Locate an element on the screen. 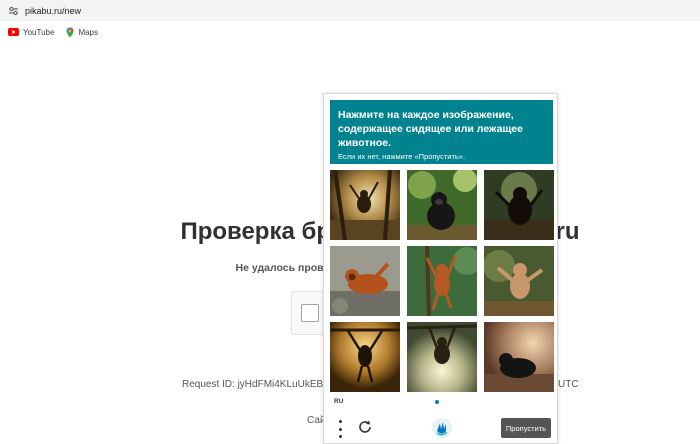  monkey-image is located at coordinates (365, 205).